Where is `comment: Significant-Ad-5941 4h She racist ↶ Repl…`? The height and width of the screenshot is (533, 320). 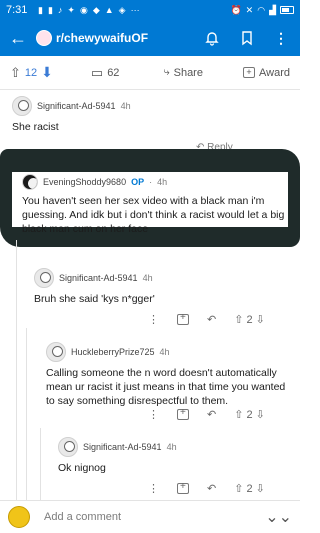 comment: Significant-Ad-5941 4h She racist ↶ Repl… is located at coordinates (150, 124).